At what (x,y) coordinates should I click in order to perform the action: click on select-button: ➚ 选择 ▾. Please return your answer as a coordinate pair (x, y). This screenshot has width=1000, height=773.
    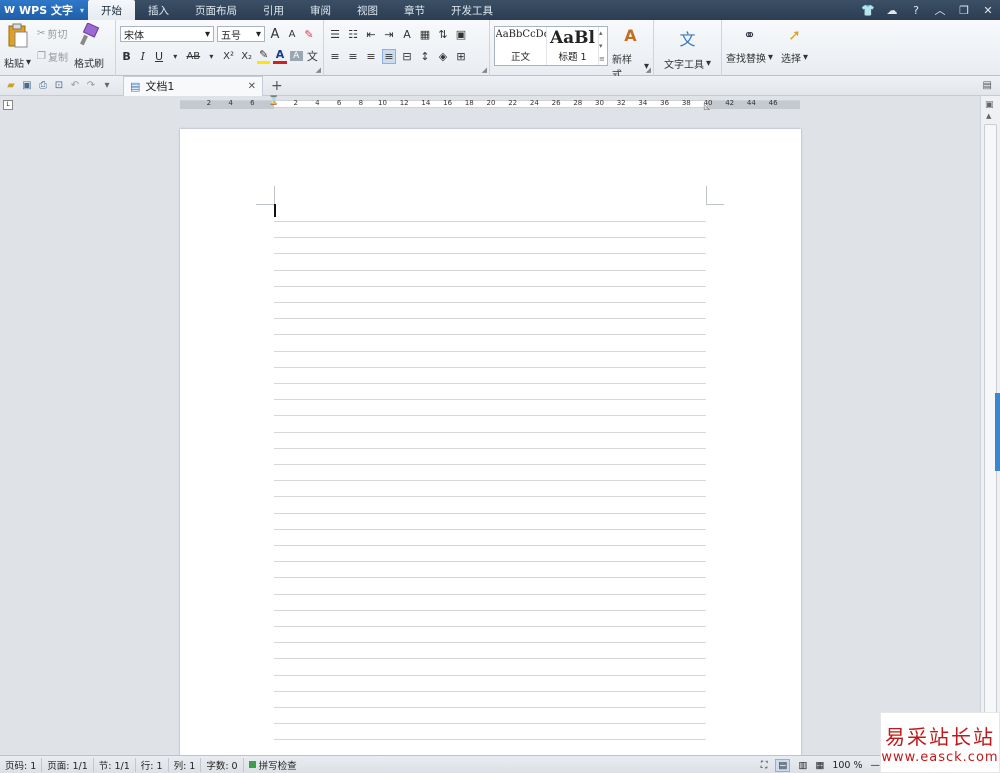
    Looking at the image, I should click on (794, 49).